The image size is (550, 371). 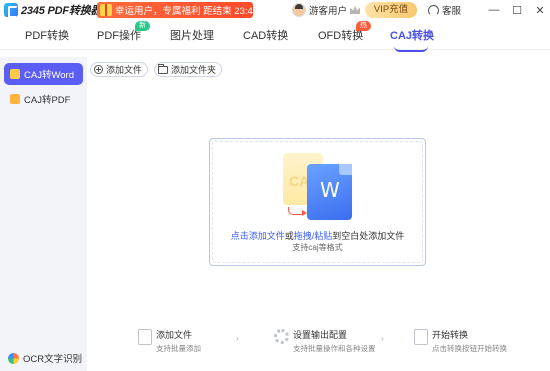 I want to click on tab-label: OFD转换, so click(x=341, y=36).